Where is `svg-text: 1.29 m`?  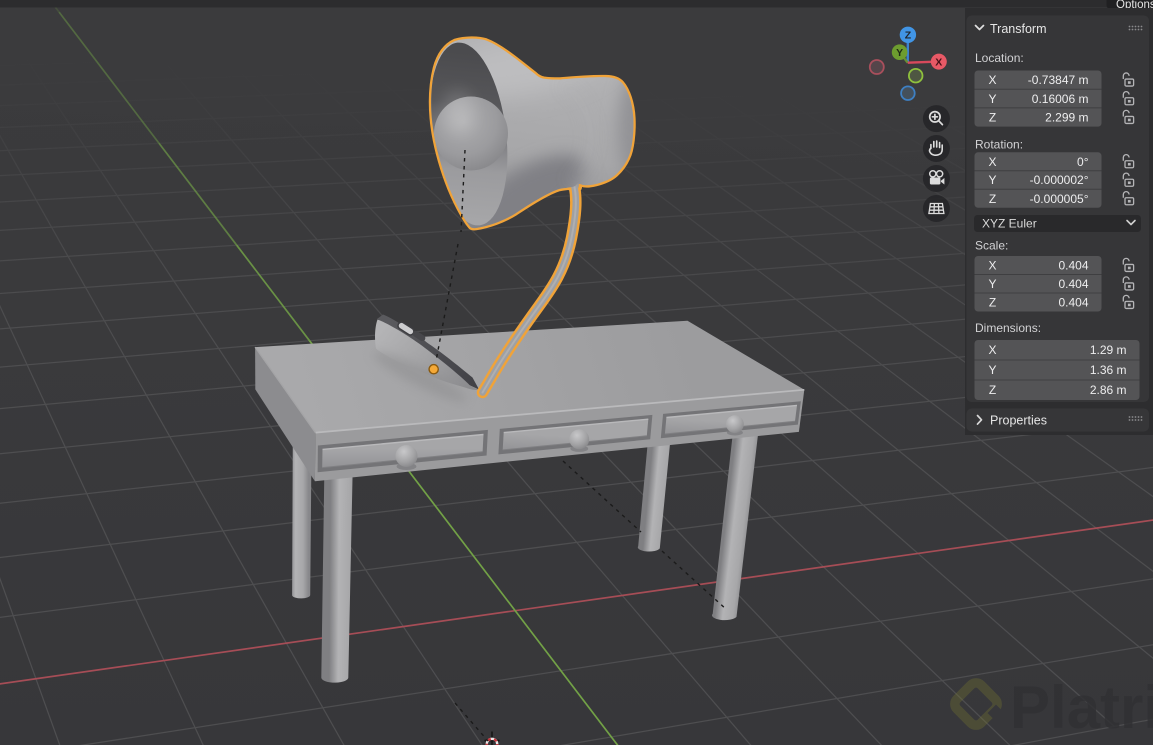 svg-text: 1.29 m is located at coordinates (1108, 350).